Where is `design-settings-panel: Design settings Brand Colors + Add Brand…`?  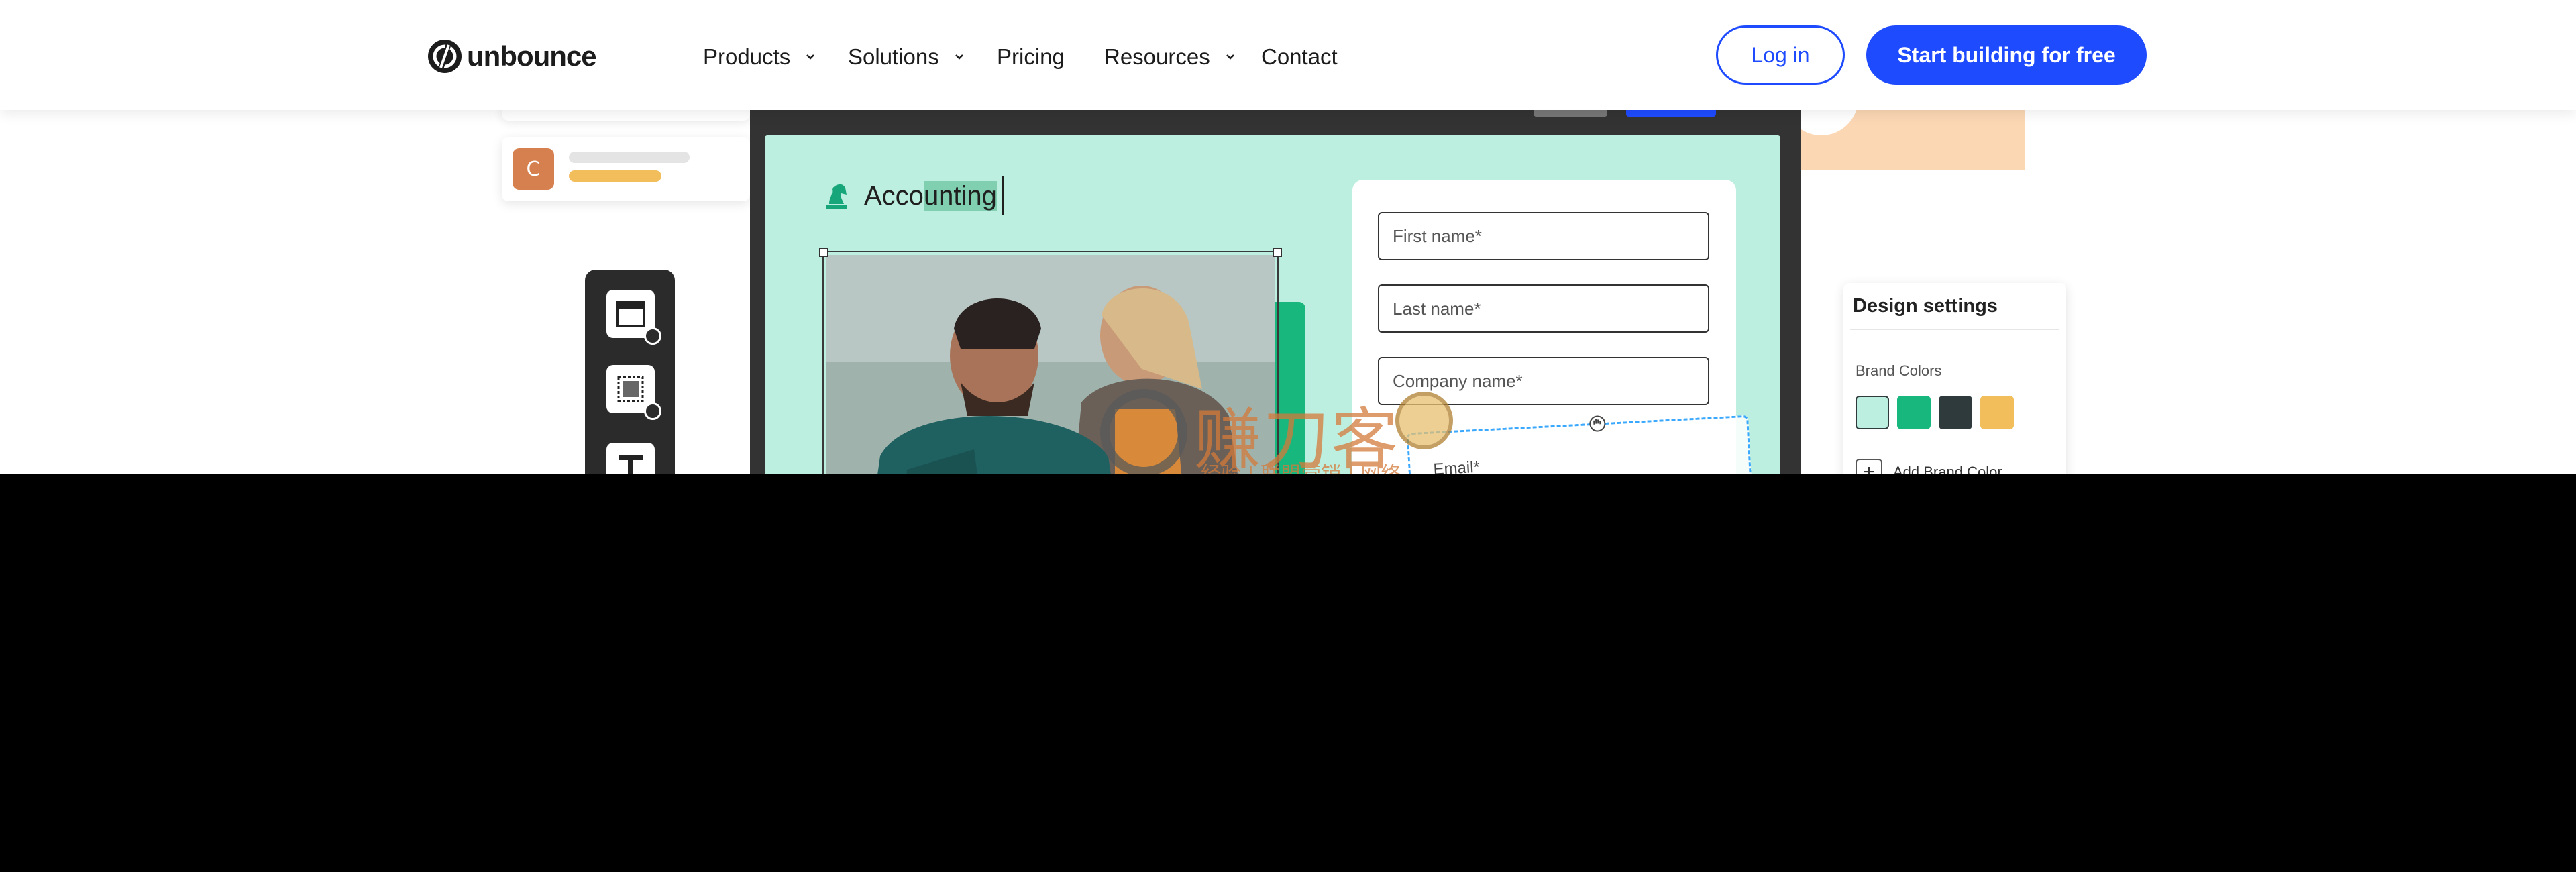
design-settings-panel: Design settings Brand Colors + Add Brand… is located at coordinates (1954, 379).